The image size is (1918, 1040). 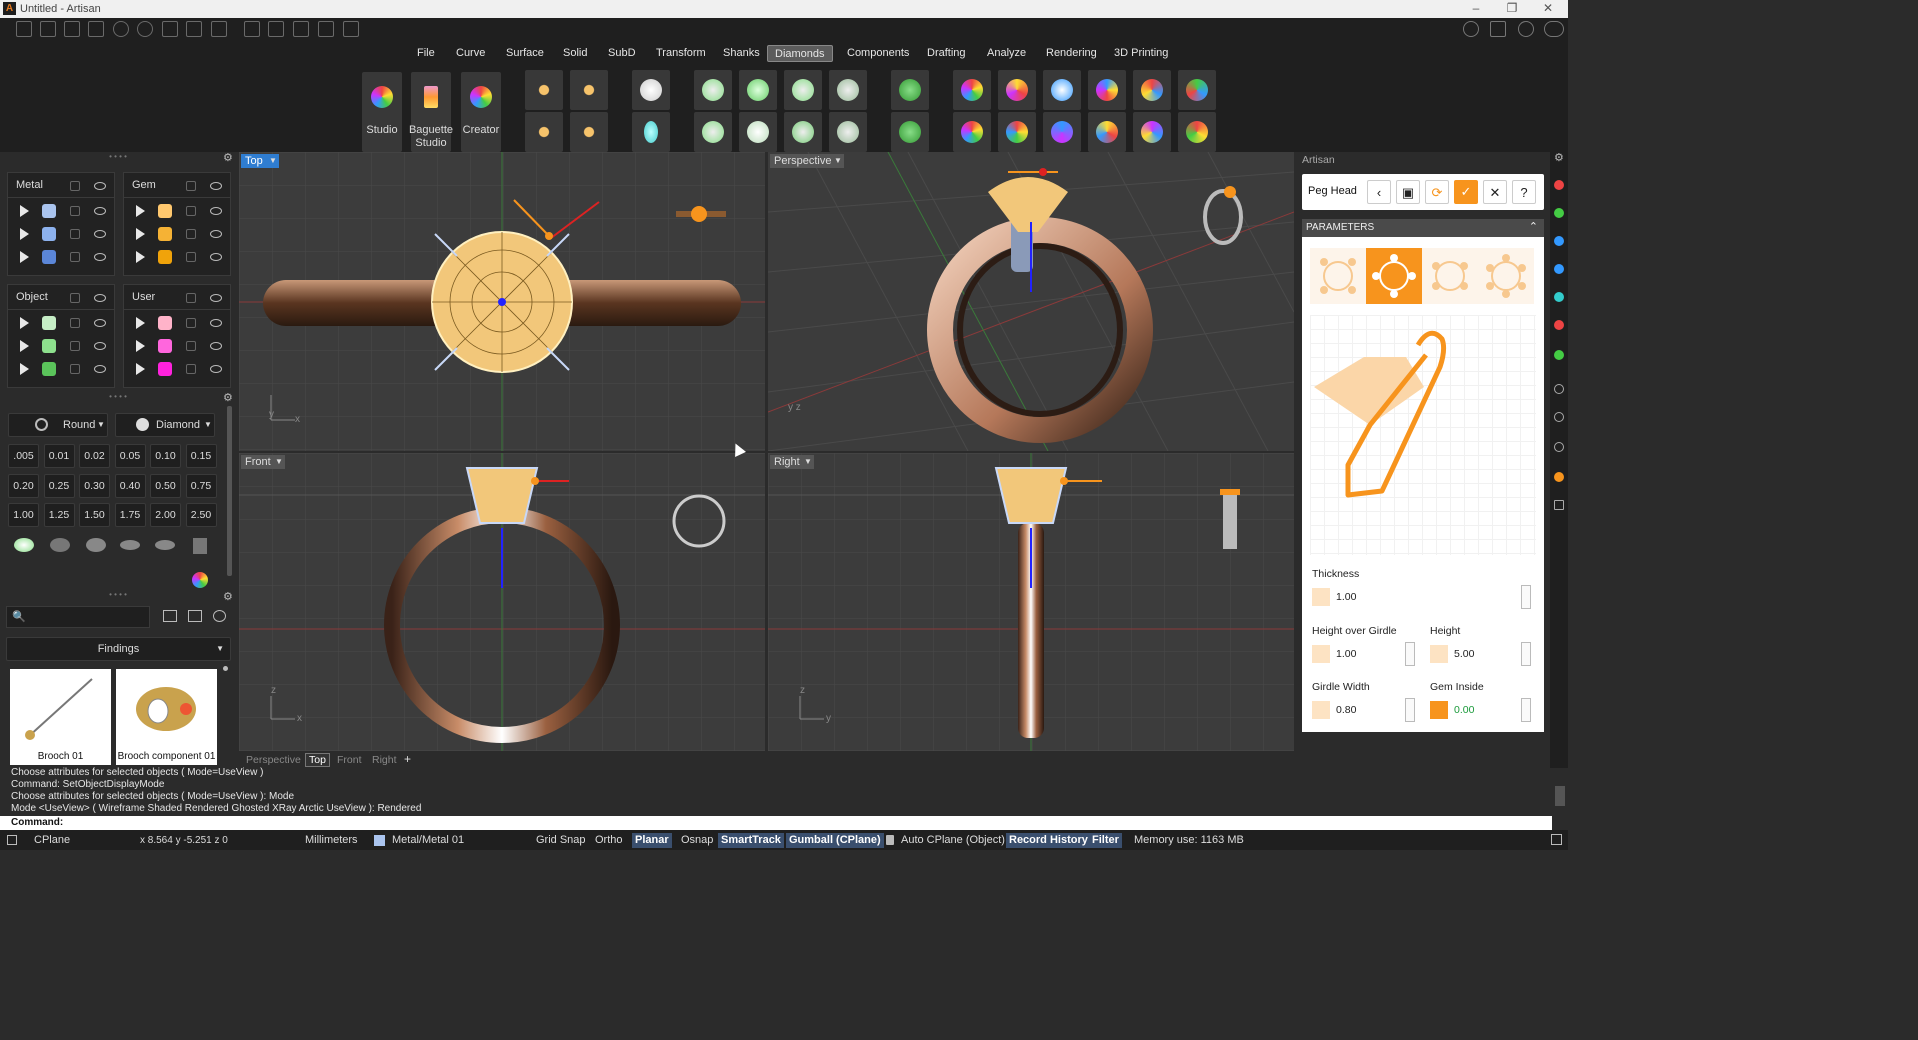 What do you see at coordinates (351, 29) in the screenshot?
I see `settings-flower-icon` at bounding box center [351, 29].